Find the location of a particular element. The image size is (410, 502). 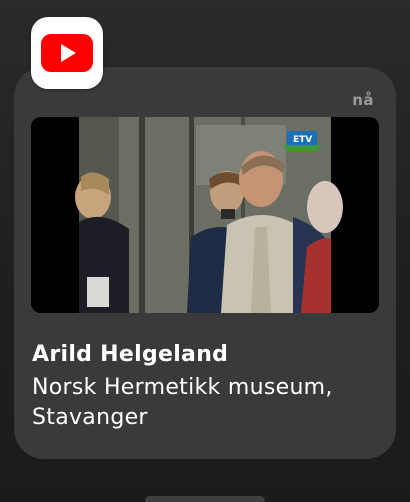

svg-text: ETV is located at coordinates (302, 140).